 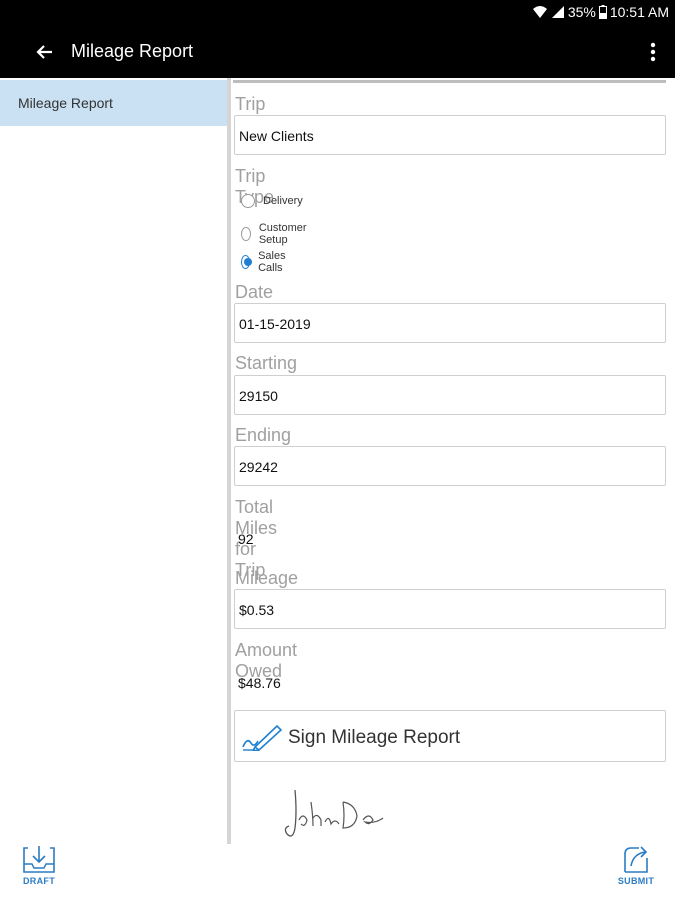 I want to click on radio-label-customer-setup: Customer Setup, so click(x=282, y=234).